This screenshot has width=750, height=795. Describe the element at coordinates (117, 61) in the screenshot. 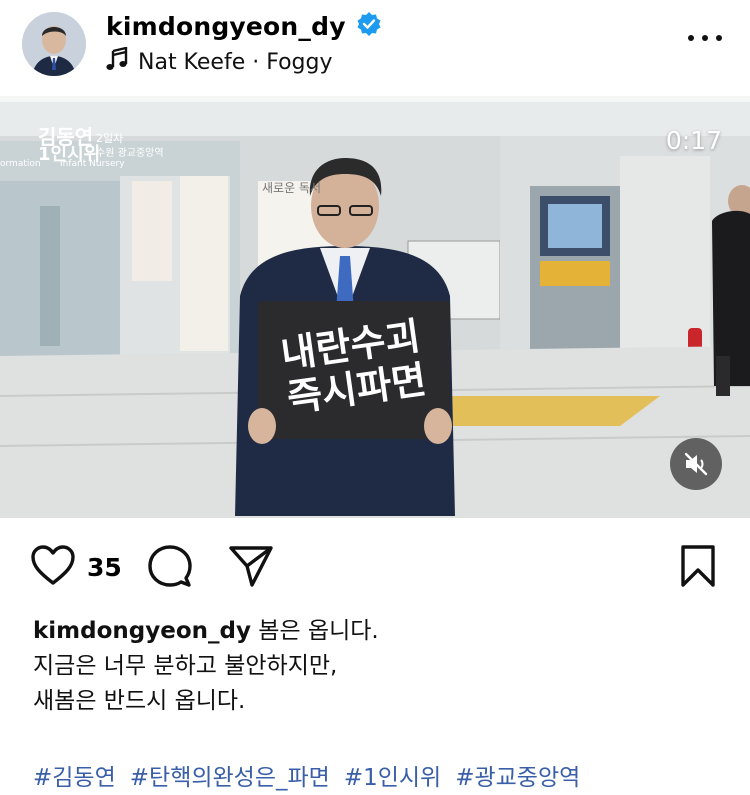

I see `music-note-icon` at that location.